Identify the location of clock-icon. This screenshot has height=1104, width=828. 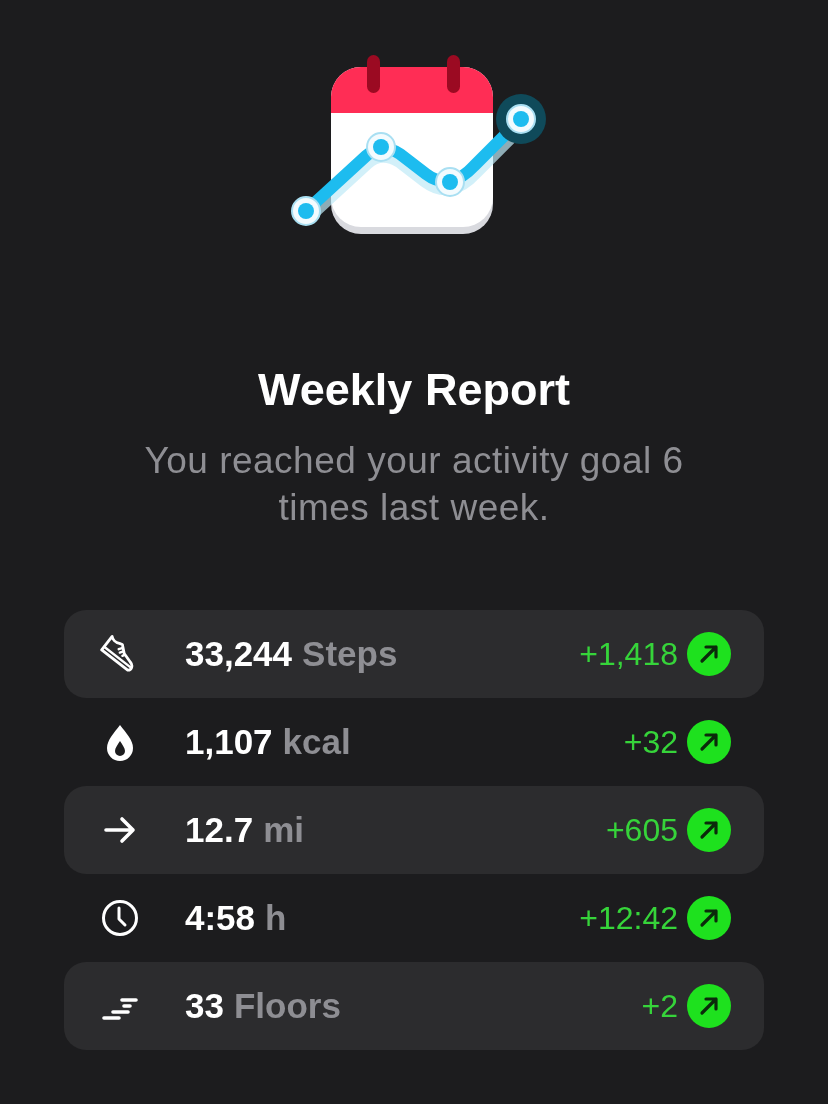
(120, 918).